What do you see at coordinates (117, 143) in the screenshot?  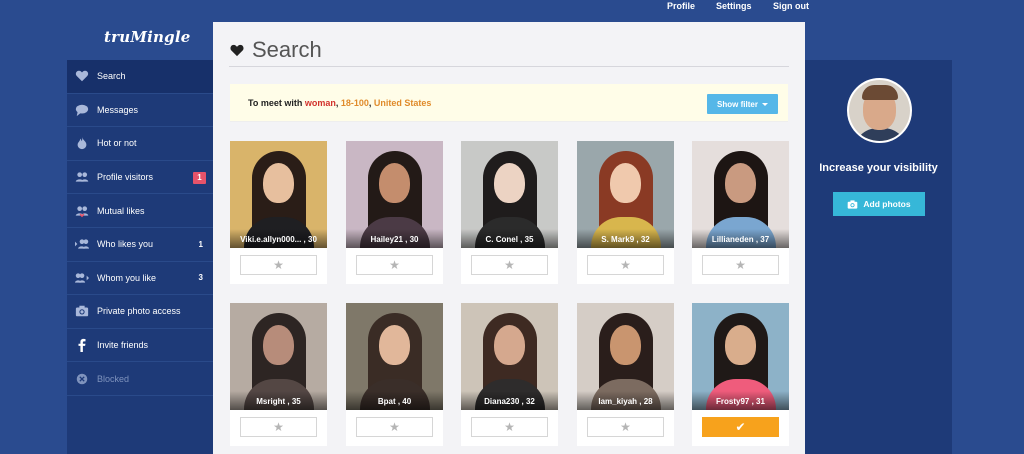 I see `sidebar-item-label: Hot or not` at bounding box center [117, 143].